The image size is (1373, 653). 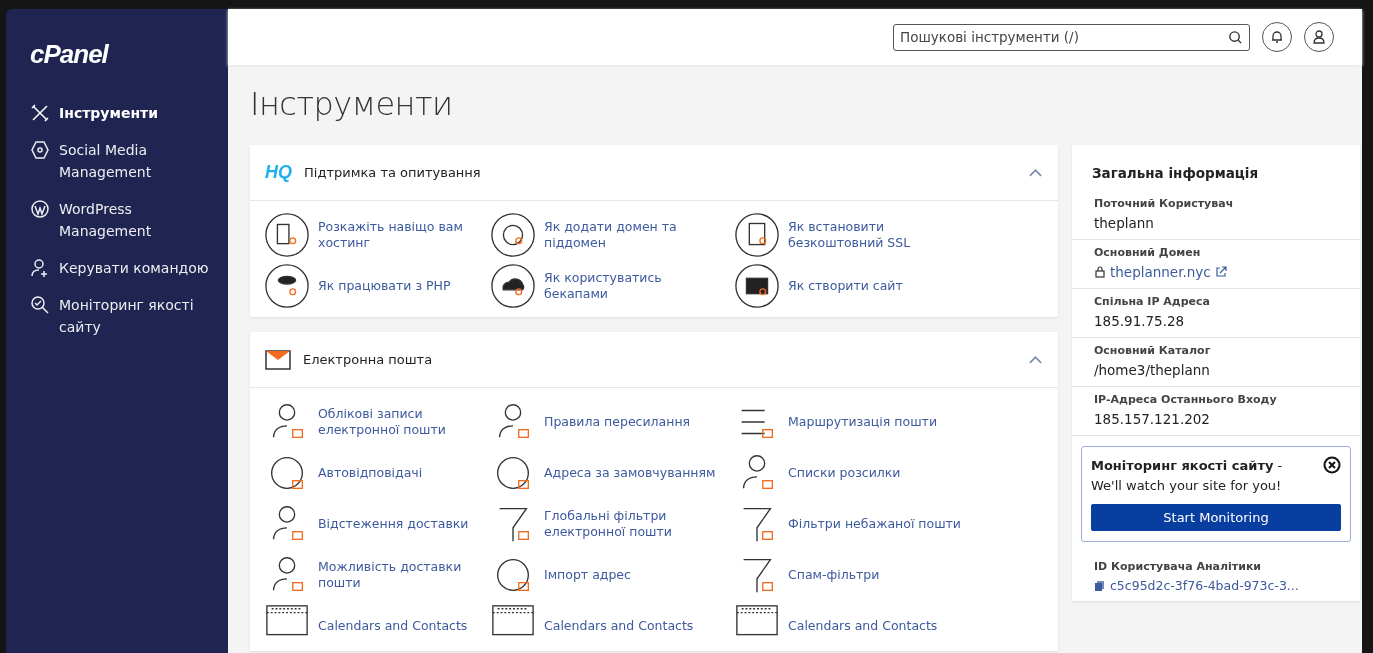 What do you see at coordinates (1164, 203) in the screenshot?
I see `info-label: Поточний Користувач` at bounding box center [1164, 203].